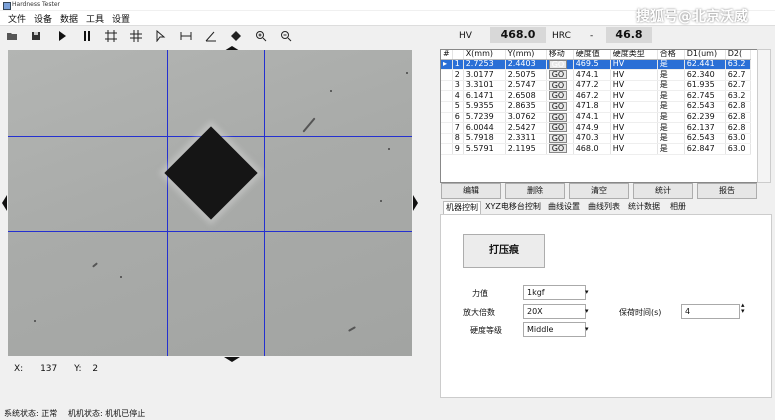  I want to click on menu-data: 数据, so click(69, 18).